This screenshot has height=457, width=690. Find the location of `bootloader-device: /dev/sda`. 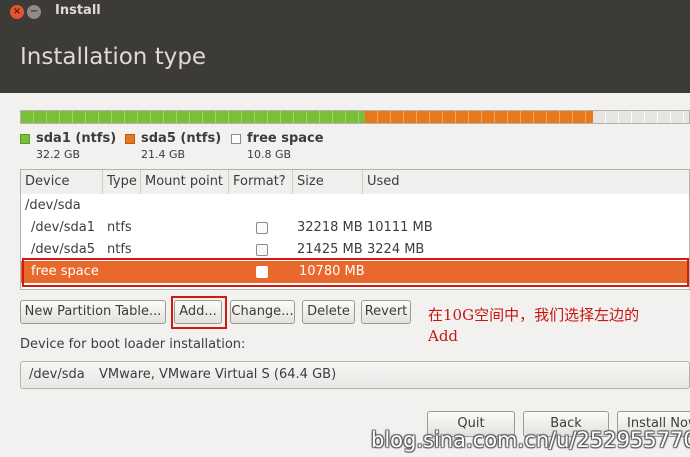

bootloader-device: /dev/sda is located at coordinates (57, 374).